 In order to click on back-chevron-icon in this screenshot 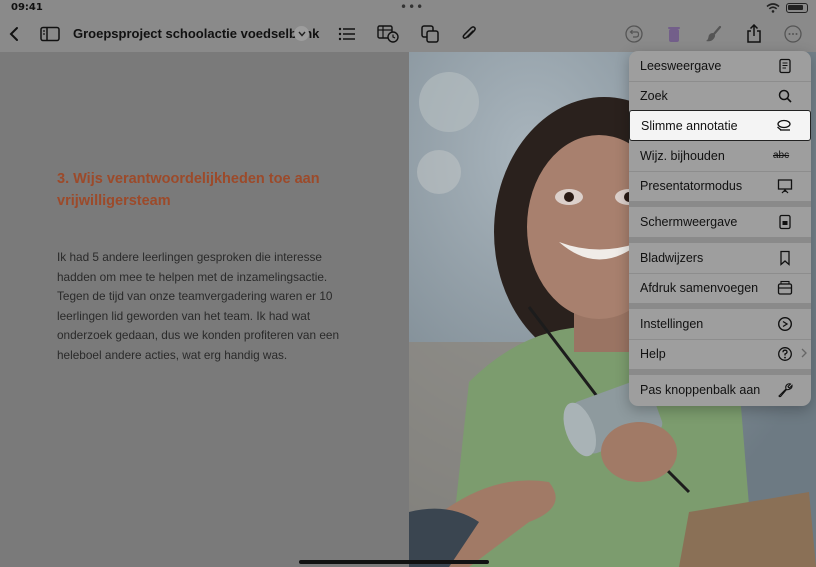, I will do `click(14, 34)`.